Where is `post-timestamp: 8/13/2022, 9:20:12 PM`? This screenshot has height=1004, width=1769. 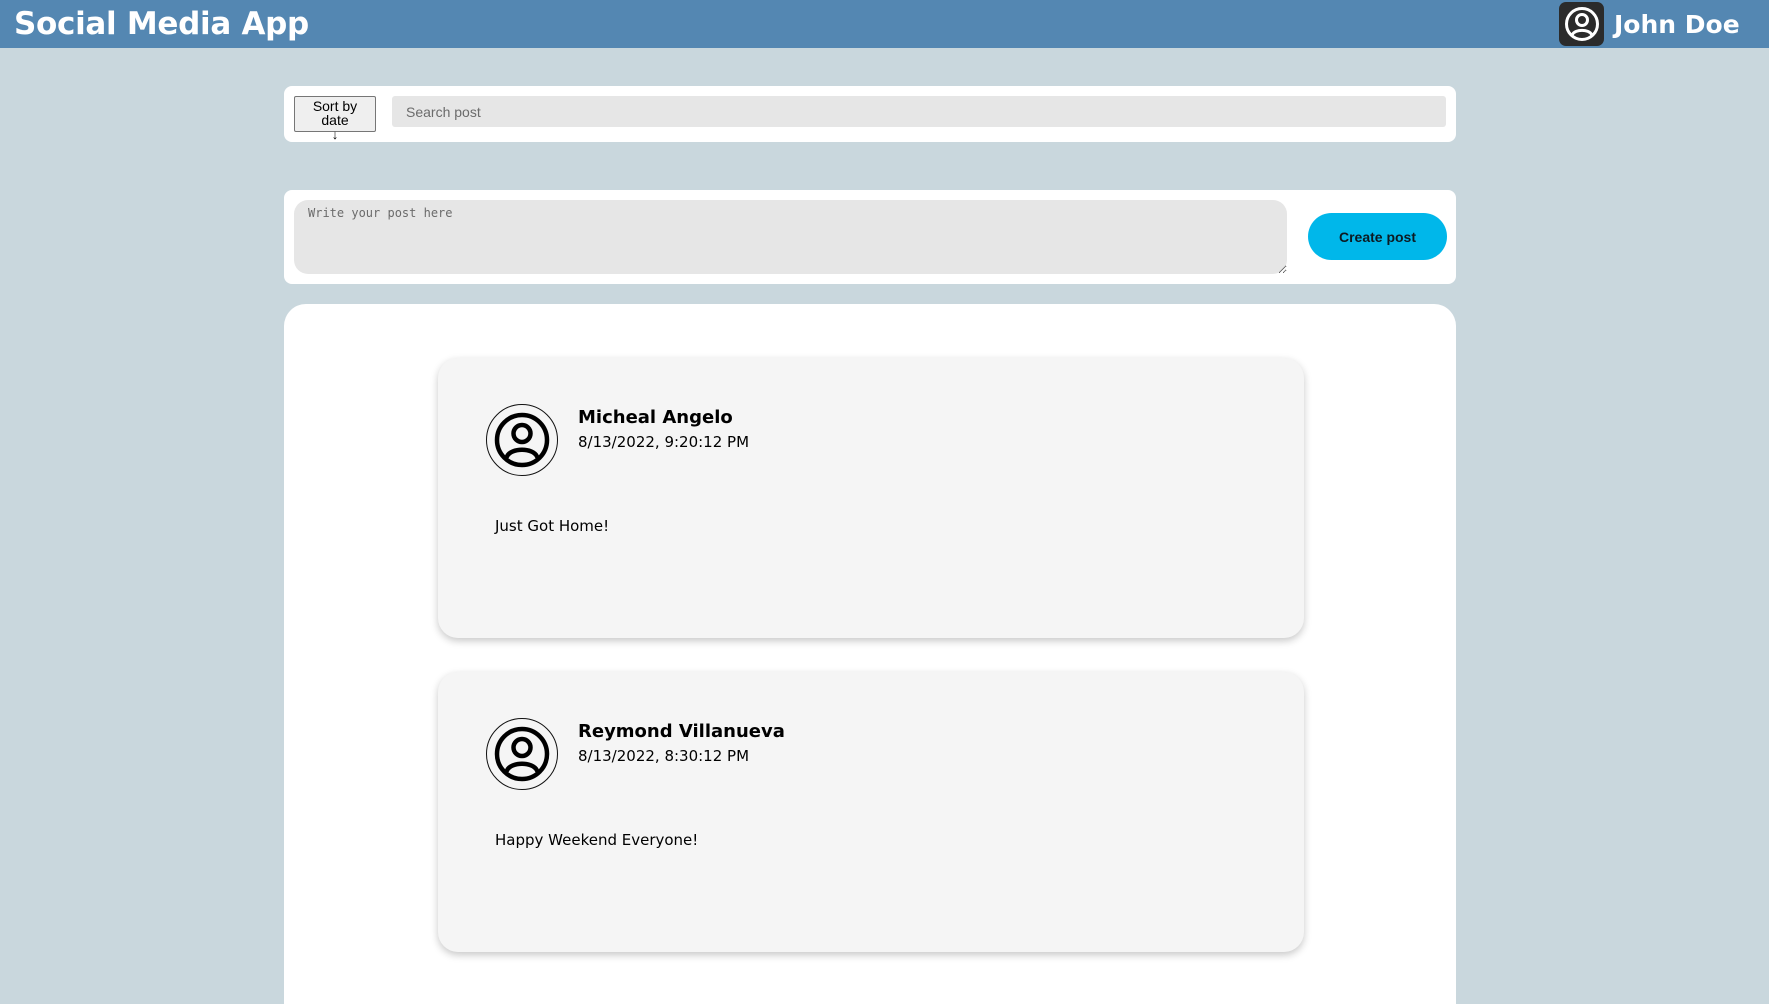 post-timestamp: 8/13/2022, 9:20:12 PM is located at coordinates (664, 442).